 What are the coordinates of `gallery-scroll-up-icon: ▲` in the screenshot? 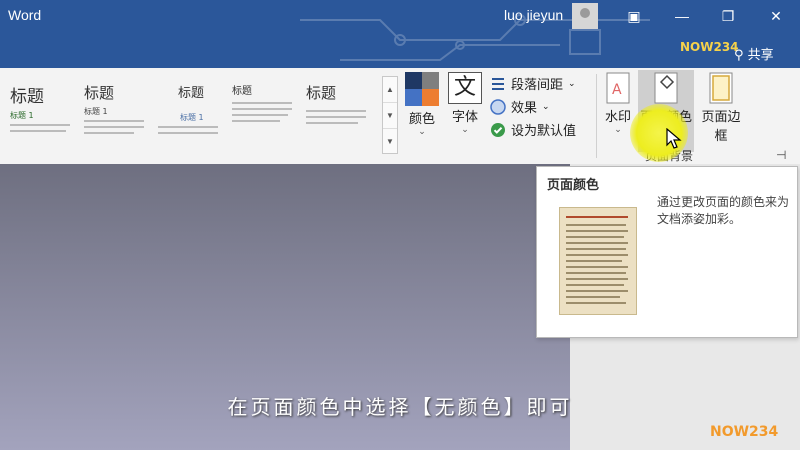 It's located at (390, 90).